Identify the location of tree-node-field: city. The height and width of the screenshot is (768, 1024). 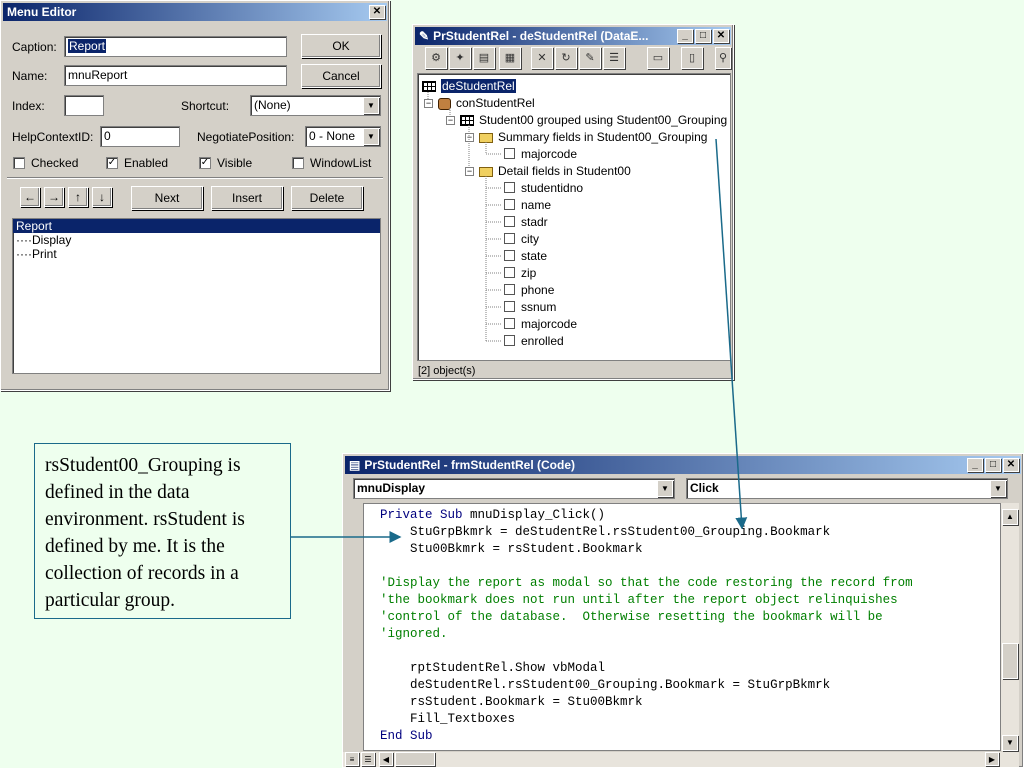
(521, 239).